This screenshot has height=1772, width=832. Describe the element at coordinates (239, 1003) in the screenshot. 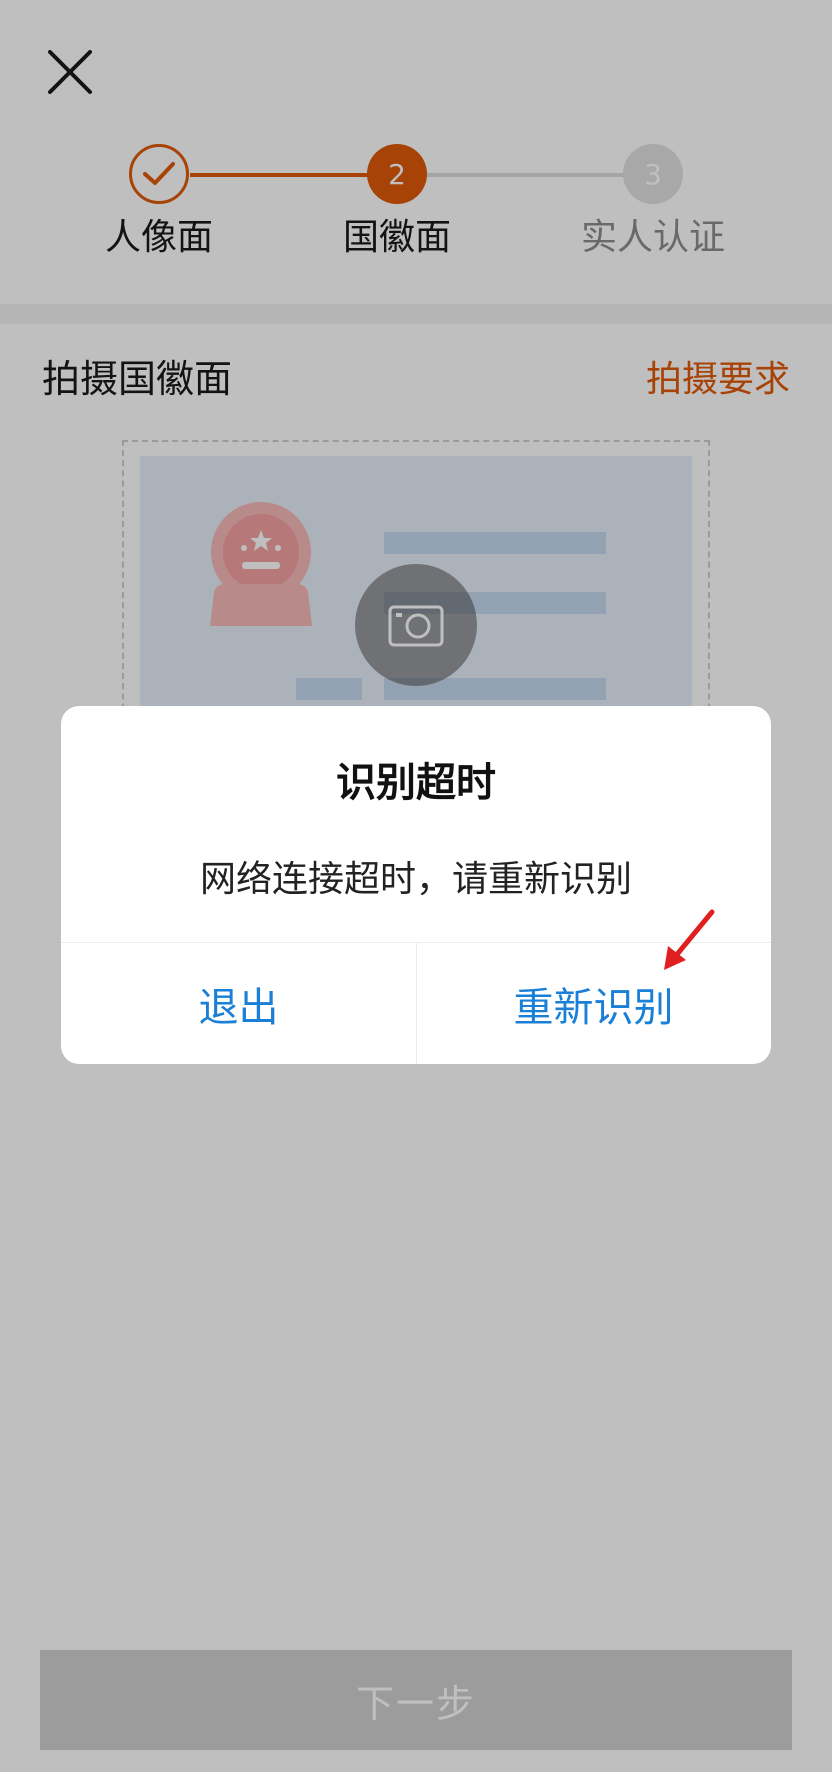

I see `exit-button: 退出` at that location.